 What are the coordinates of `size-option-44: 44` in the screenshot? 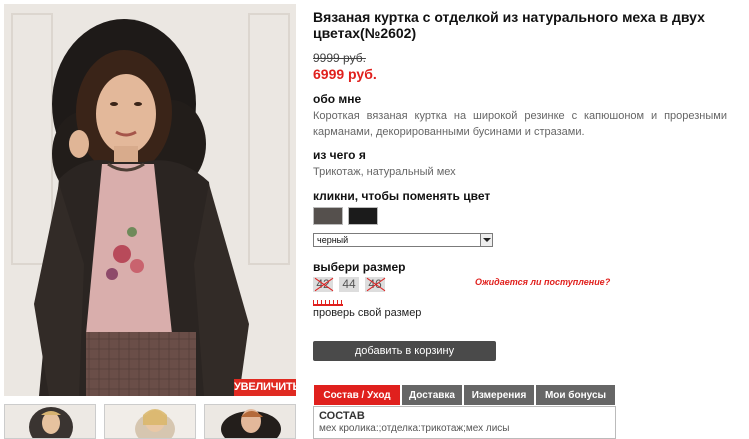 It's located at (349, 284).